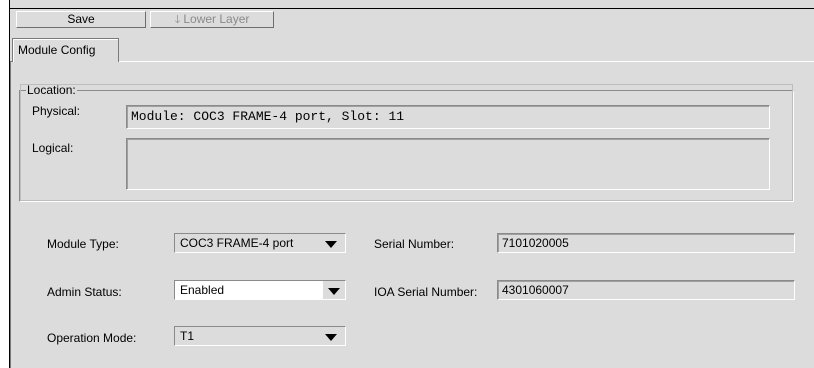 This screenshot has width=814, height=368. I want to click on logical-field, so click(448, 164).